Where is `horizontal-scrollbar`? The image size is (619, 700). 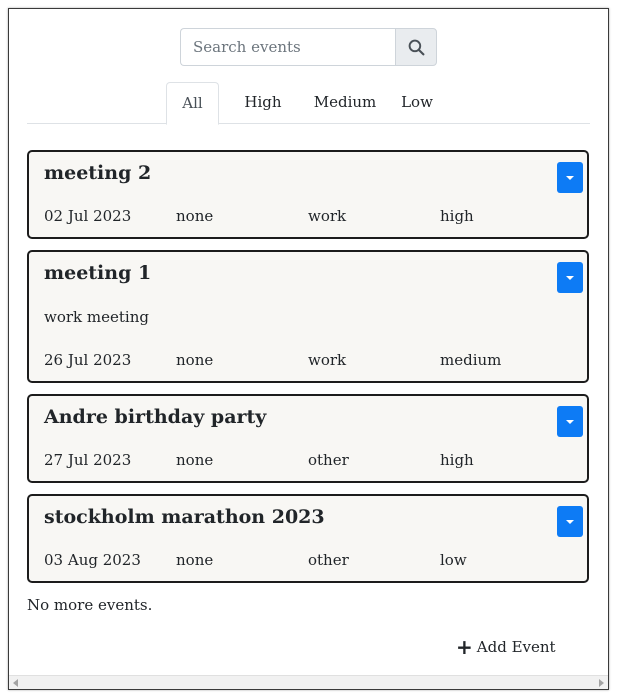
horizontal-scrollbar is located at coordinates (308, 682).